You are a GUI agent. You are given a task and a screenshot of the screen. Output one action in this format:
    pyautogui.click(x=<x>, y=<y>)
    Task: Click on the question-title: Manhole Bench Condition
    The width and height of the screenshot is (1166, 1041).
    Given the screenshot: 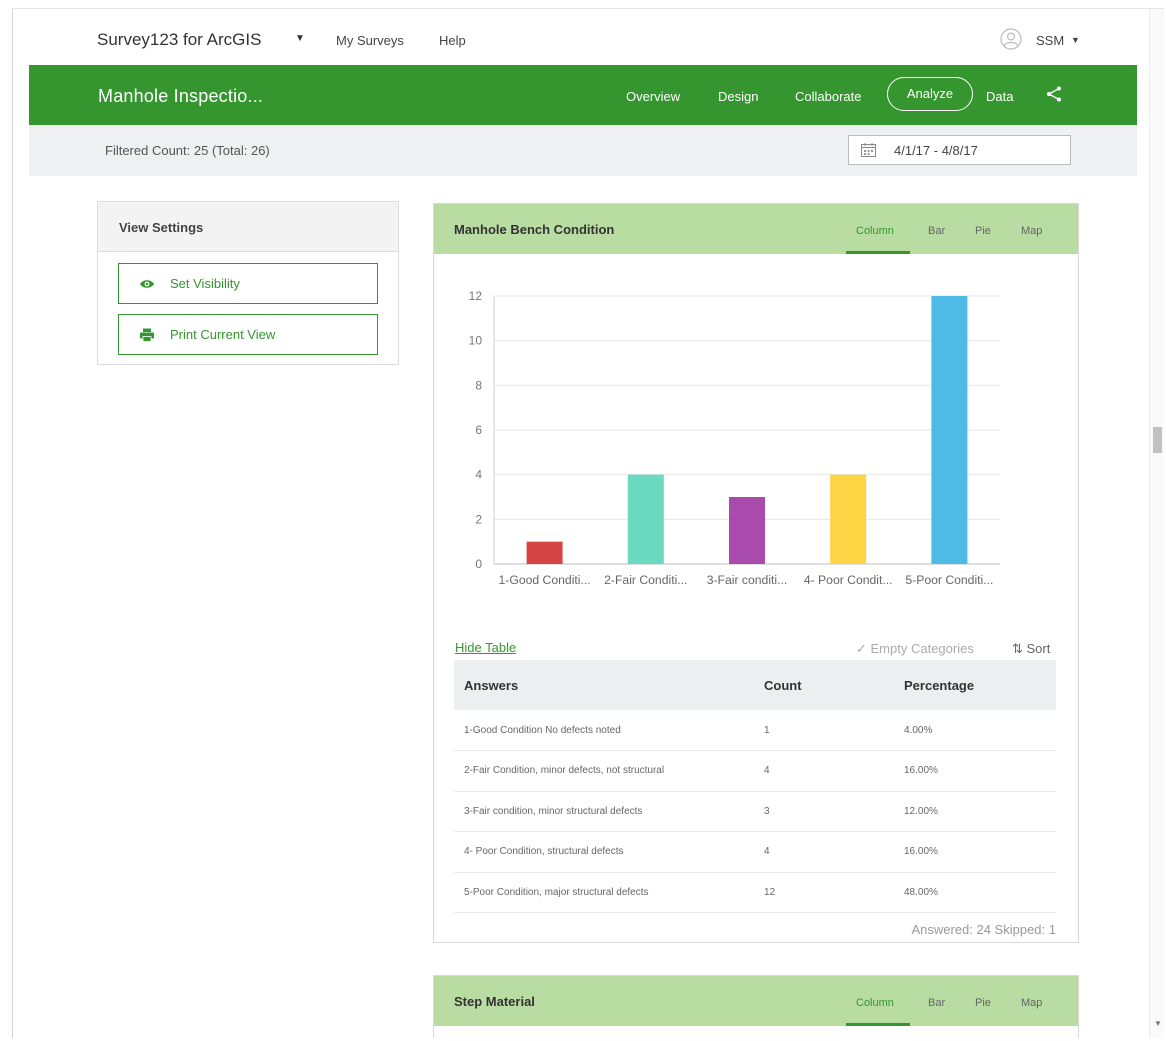 What is the action you would take?
    pyautogui.click(x=534, y=229)
    